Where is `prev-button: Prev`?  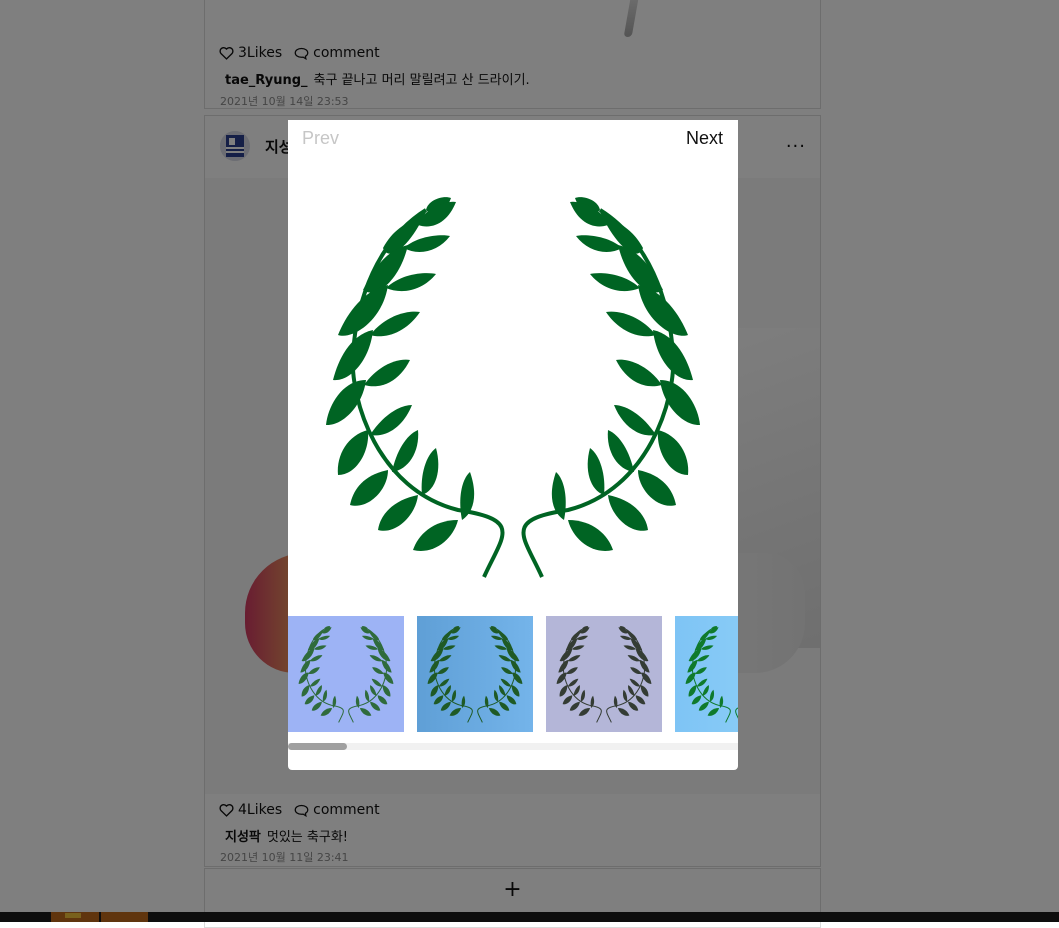 prev-button: Prev is located at coordinates (320, 138).